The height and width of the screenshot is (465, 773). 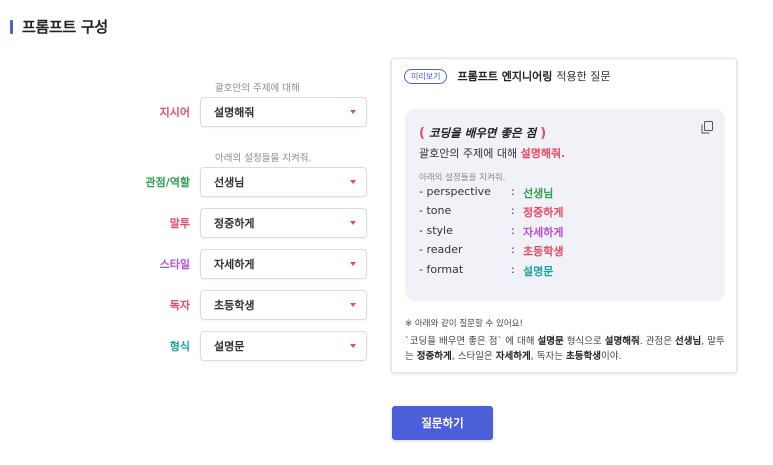 I want to click on select-value: 정중하게, so click(x=234, y=223).